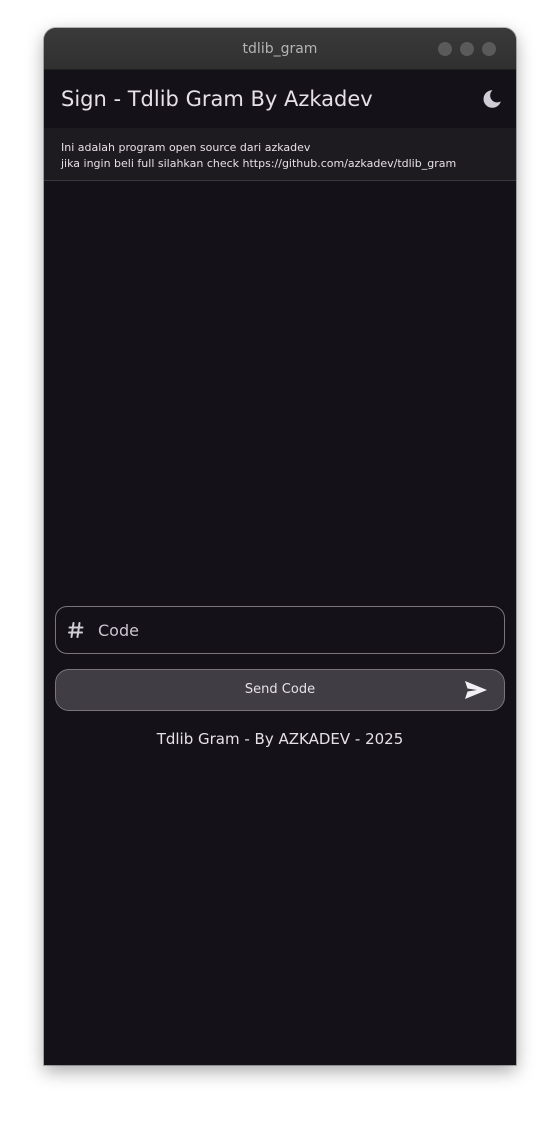 This screenshot has height=1126, width=560. I want to click on code-input, so click(296, 630).